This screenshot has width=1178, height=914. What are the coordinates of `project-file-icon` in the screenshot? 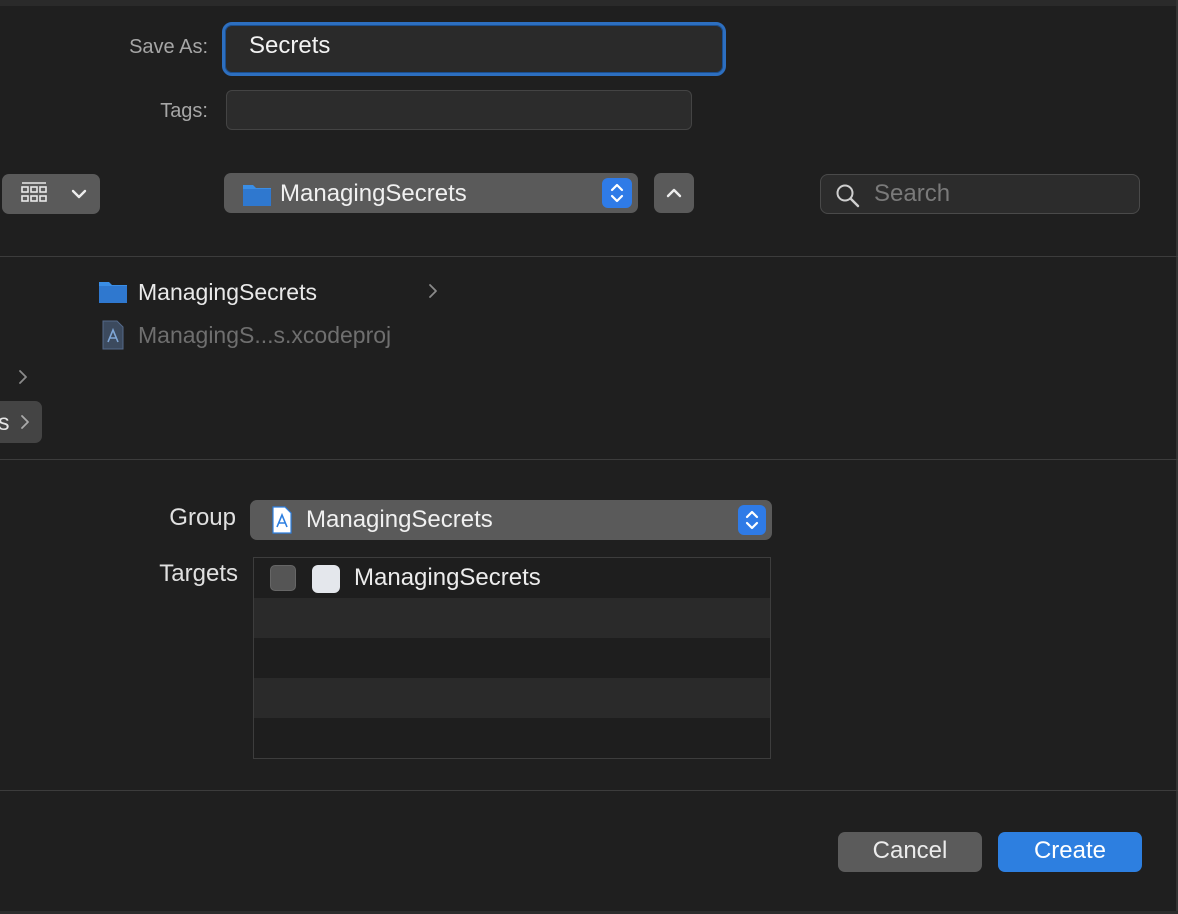 It's located at (282, 520).